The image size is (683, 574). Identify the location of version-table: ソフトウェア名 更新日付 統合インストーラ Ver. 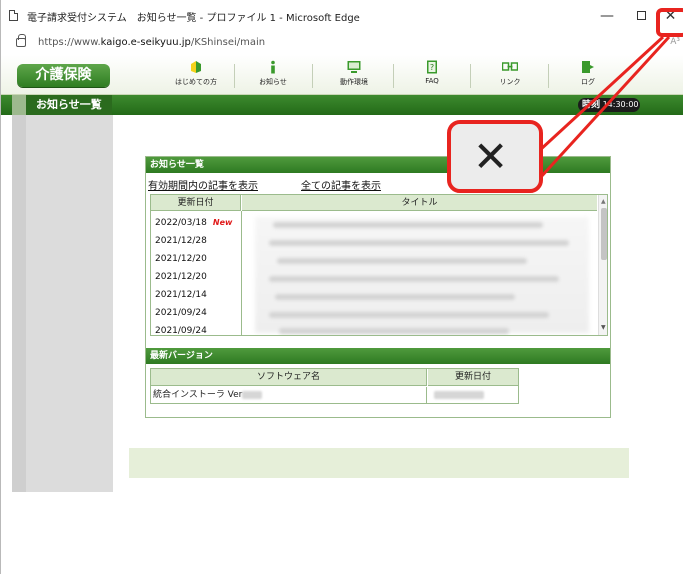
(334, 386).